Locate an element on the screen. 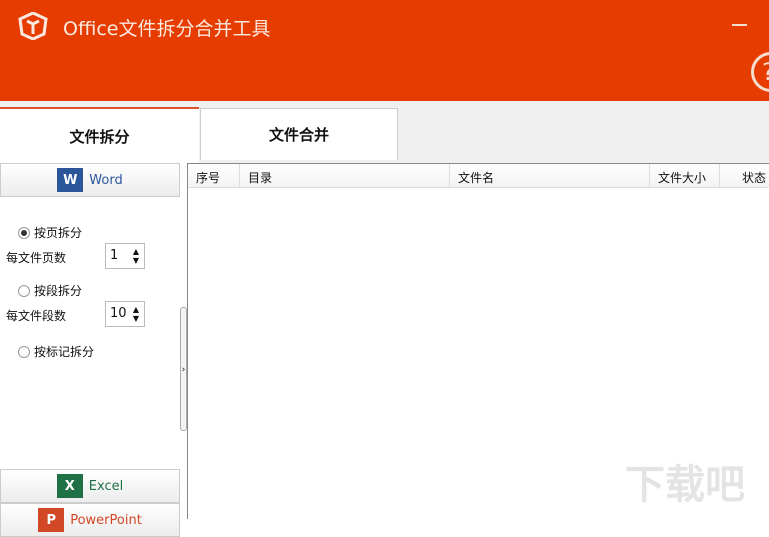  stepper-value: 10 is located at coordinates (118, 313).